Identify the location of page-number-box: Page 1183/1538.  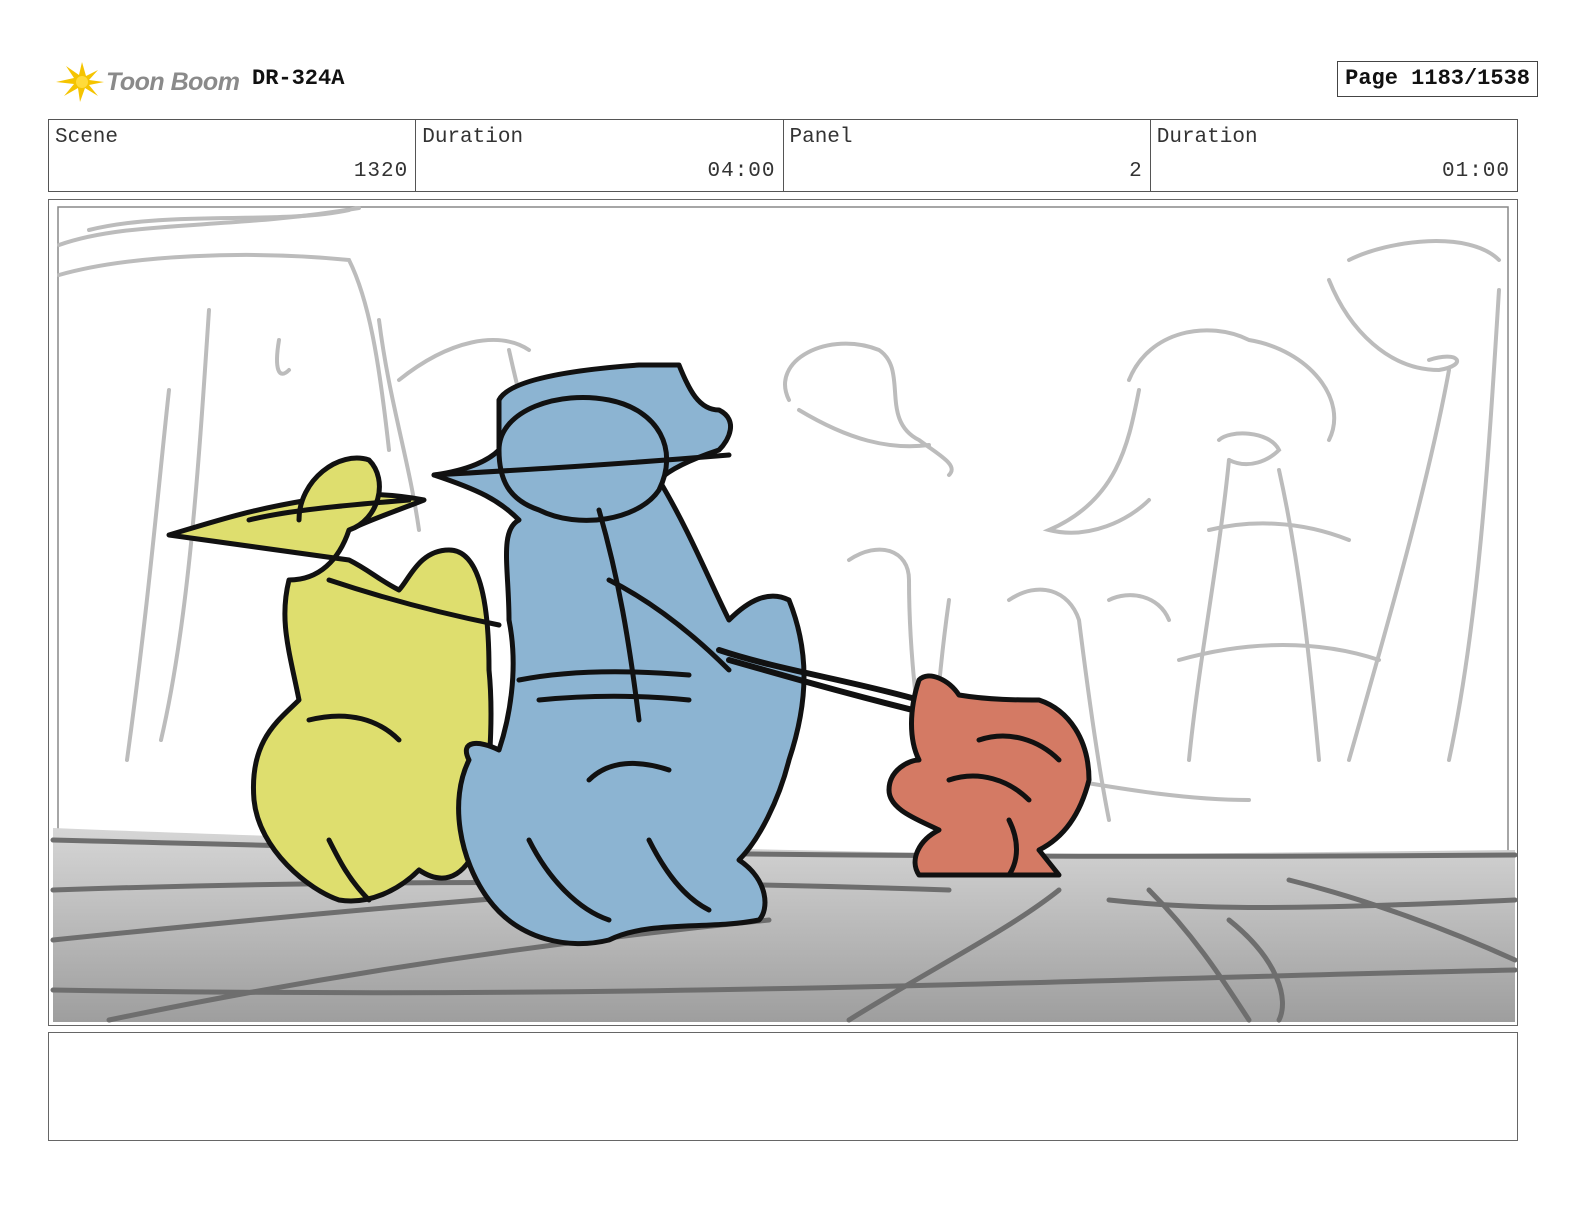
(1437, 79).